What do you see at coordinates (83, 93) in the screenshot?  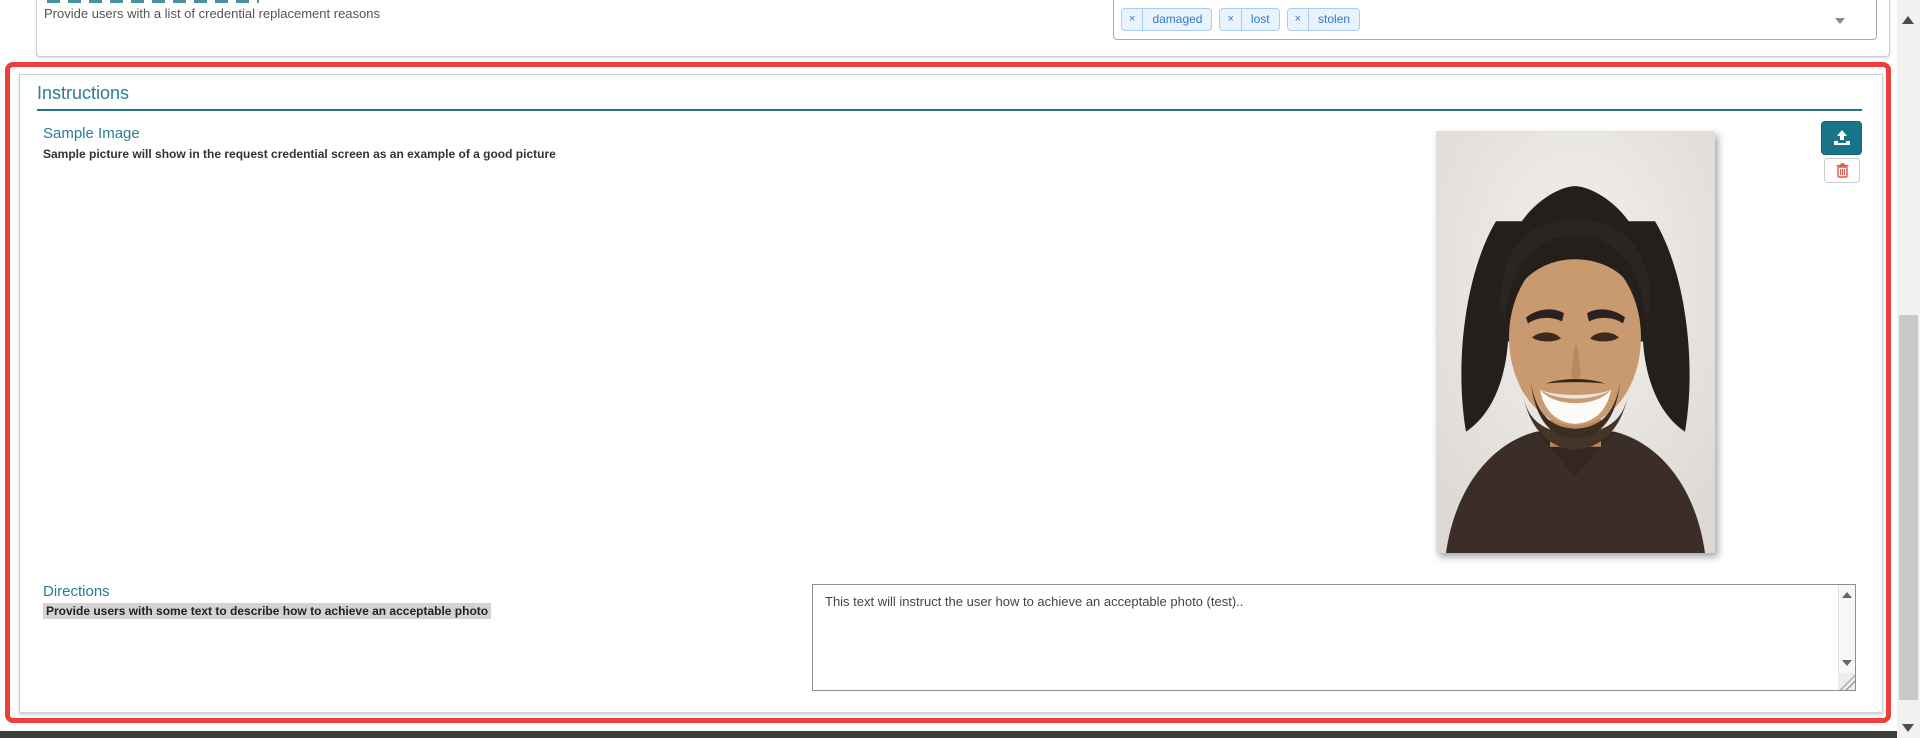 I see `instructions-section-title: Instructions` at bounding box center [83, 93].